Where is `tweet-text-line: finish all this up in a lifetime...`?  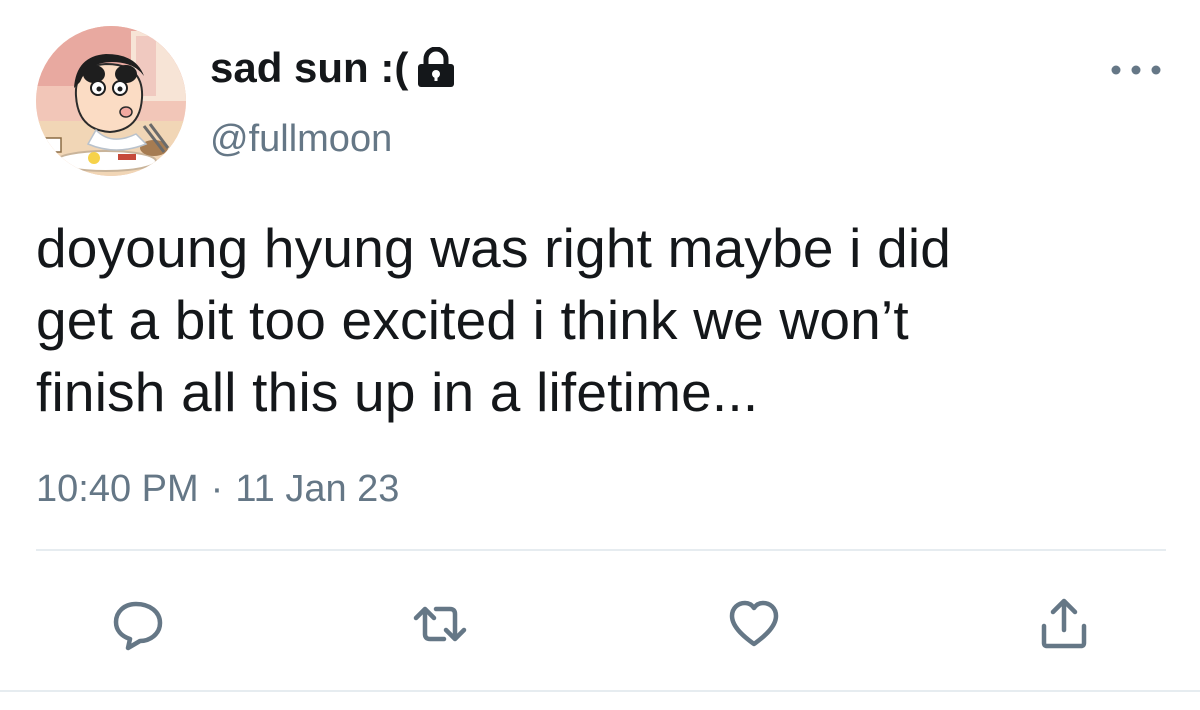 tweet-text-line: finish all this up in a lifetime... is located at coordinates (397, 392).